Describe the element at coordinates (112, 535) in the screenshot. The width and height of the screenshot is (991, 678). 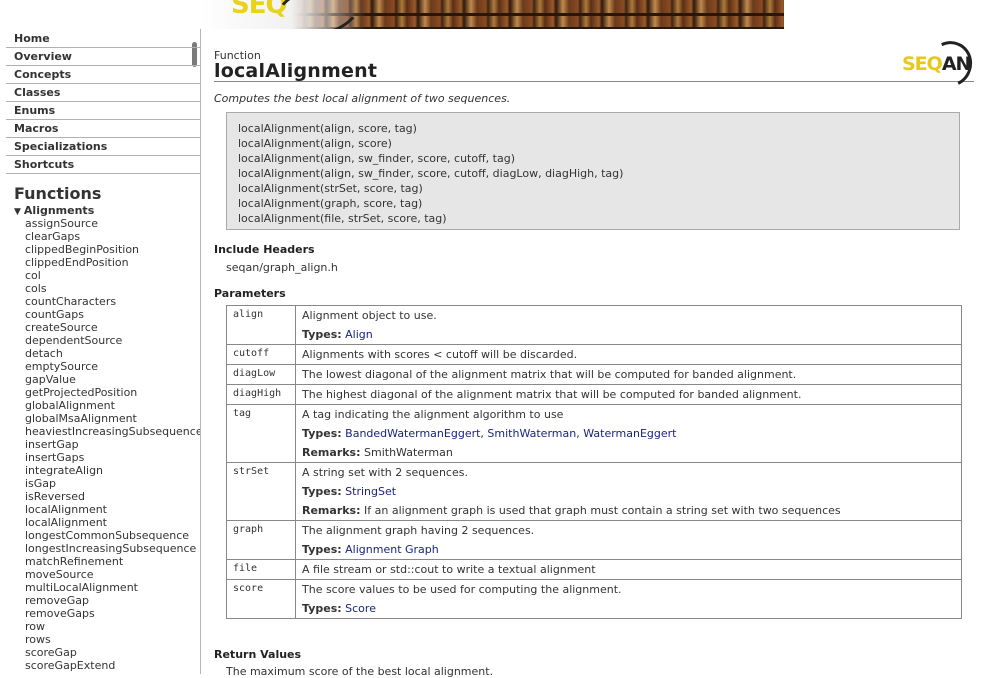
I see `function-link: longestCommonSubsequence` at that location.